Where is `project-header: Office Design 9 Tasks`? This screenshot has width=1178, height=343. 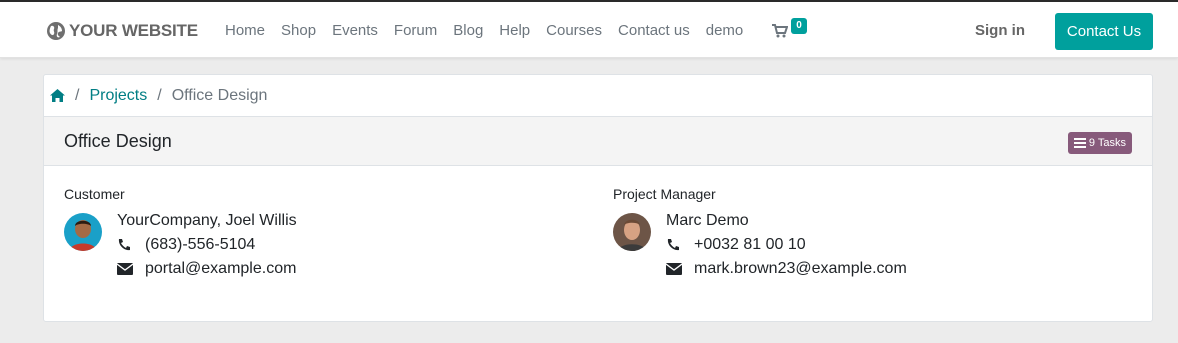
project-header: Office Design 9 Tasks is located at coordinates (598, 141).